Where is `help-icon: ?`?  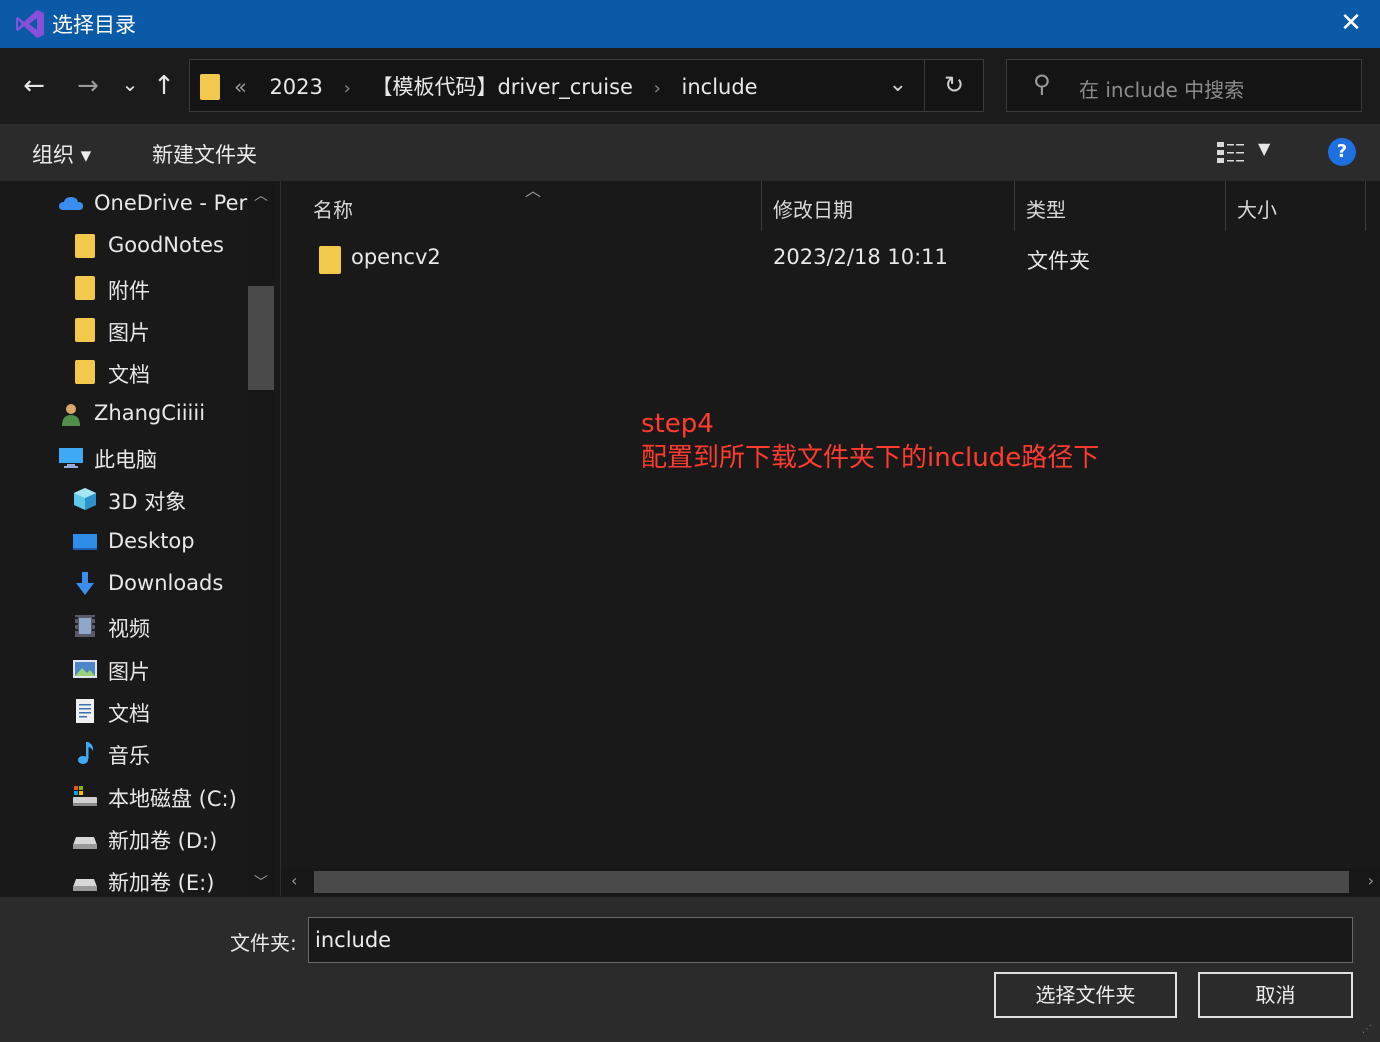
help-icon: ? is located at coordinates (1342, 152).